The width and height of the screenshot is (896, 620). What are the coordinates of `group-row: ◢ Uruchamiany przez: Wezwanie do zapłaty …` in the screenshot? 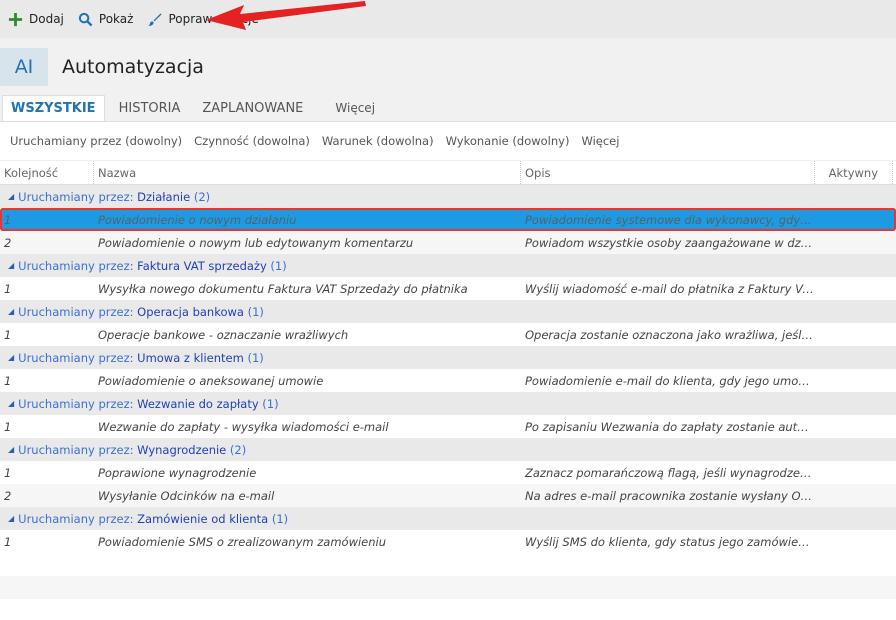 It's located at (448, 403).